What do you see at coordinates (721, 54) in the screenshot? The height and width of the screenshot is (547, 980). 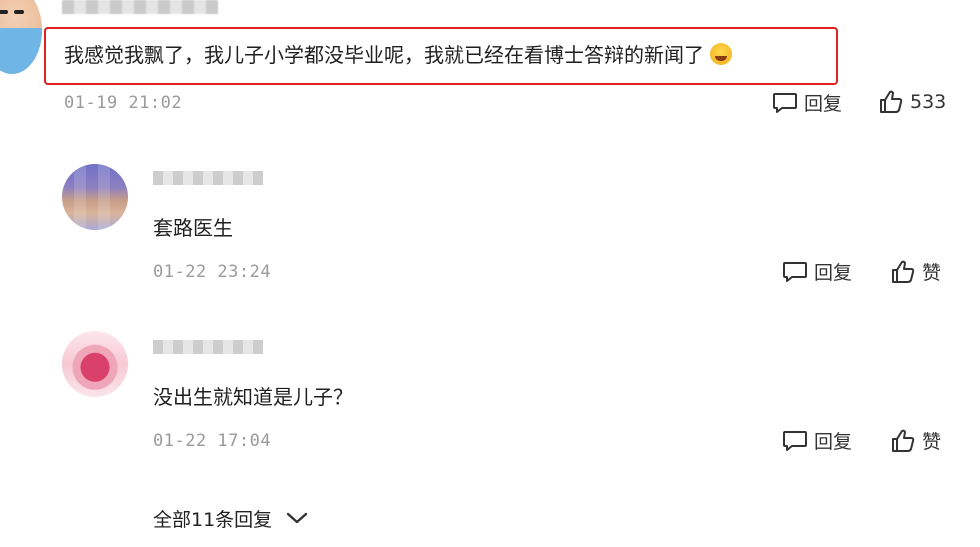 I see `laughing-tears-emoji-icon` at bounding box center [721, 54].